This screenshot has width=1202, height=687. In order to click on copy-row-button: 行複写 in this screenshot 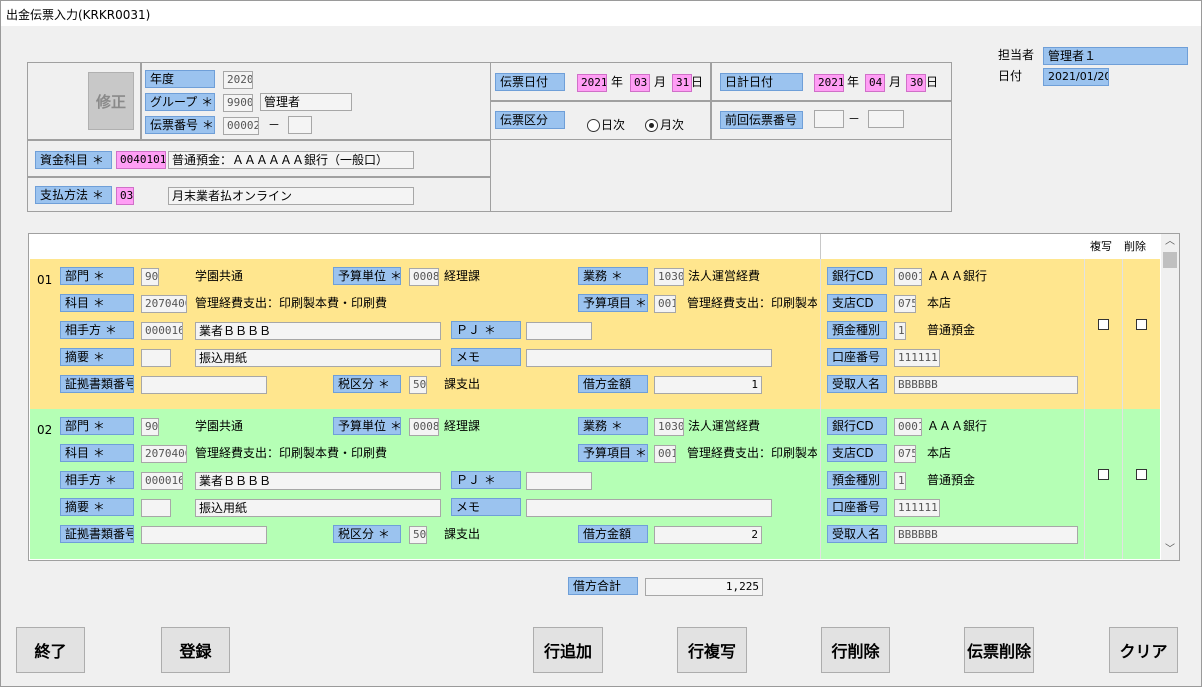, I will do `click(712, 650)`.